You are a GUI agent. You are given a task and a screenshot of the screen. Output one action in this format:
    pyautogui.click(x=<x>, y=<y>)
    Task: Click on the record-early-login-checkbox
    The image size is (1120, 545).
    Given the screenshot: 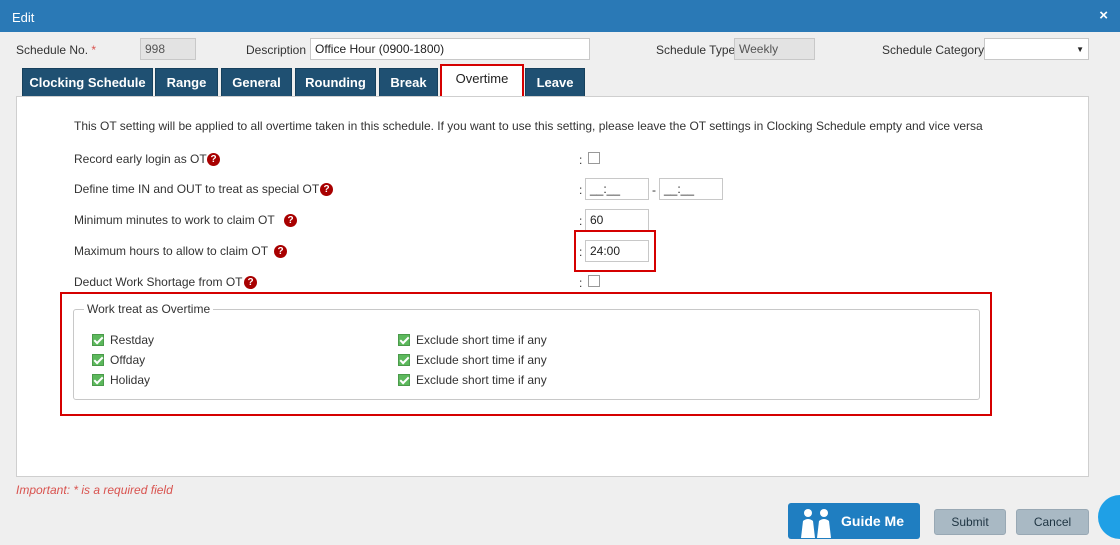 What is the action you would take?
    pyautogui.click(x=594, y=158)
    